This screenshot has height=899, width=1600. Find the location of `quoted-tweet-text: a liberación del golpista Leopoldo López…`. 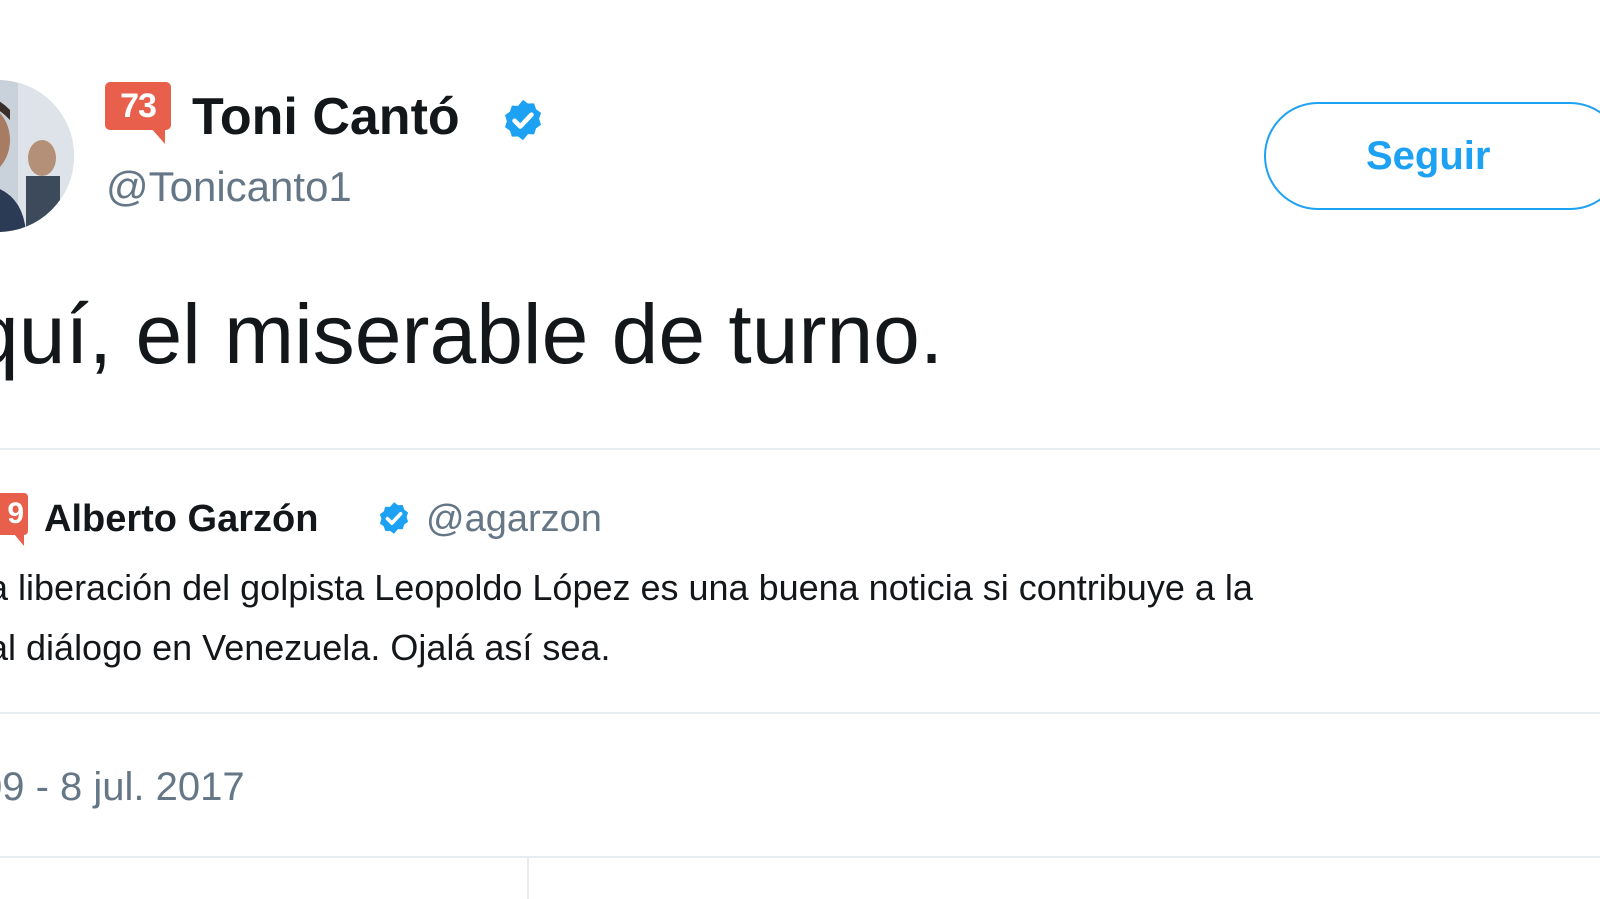

quoted-tweet-text: a liberación del golpista Leopoldo López… is located at coordinates (800, 618).